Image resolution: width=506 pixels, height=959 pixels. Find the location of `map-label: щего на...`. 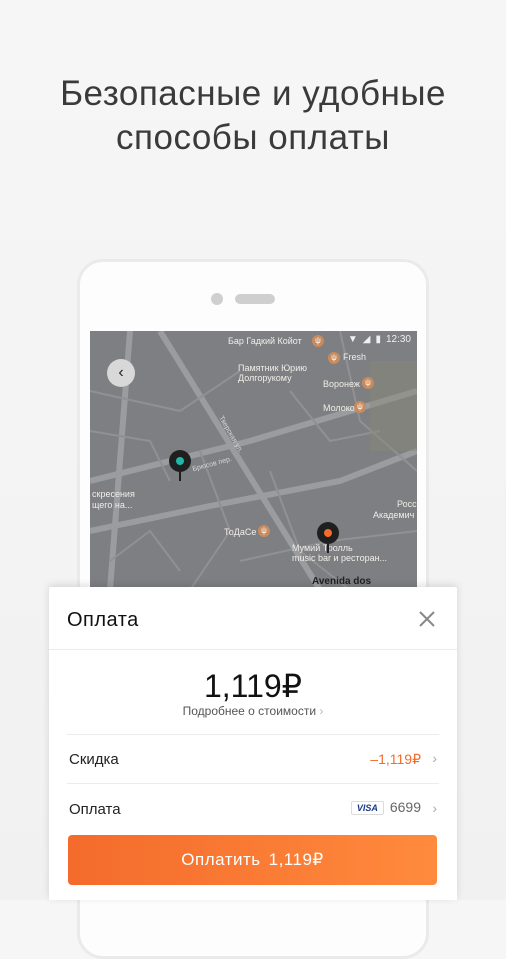

map-label: щего на... is located at coordinates (112, 505).